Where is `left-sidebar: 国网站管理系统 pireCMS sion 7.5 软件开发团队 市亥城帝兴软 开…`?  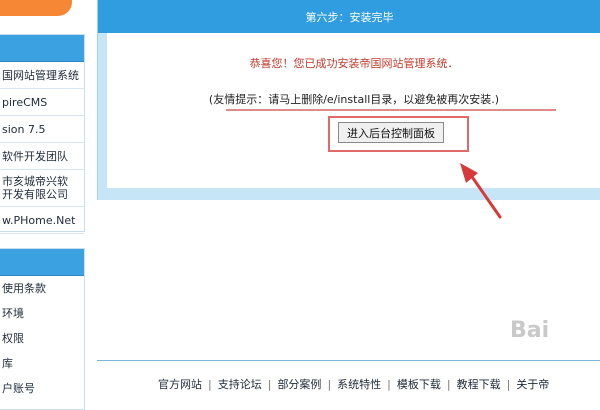
left-sidebar: 国网站管理系统 pireCMS sion 7.5 软件开发团队 市亥城帝兴软 开… is located at coordinates (43, 205).